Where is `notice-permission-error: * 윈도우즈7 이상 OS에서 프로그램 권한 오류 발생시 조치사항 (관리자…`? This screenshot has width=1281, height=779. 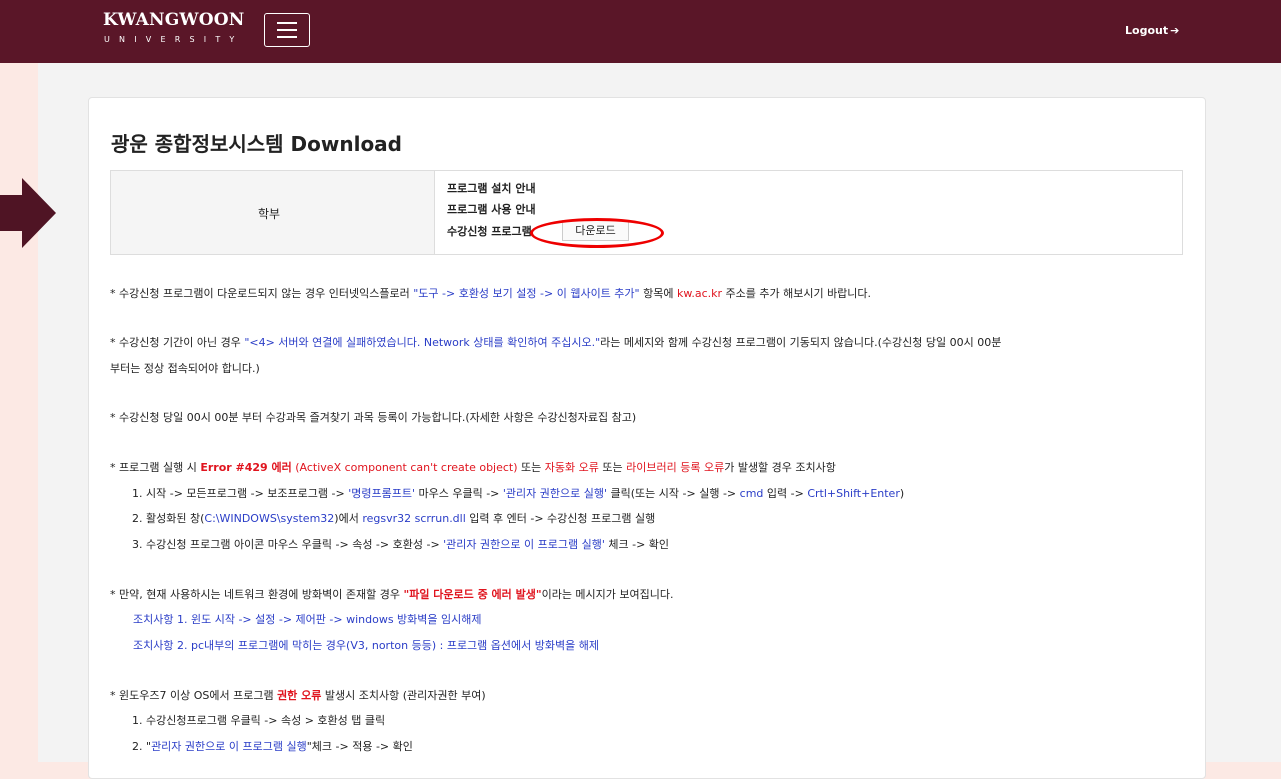
notice-permission-error: * 윈도우즈7 이상 OS에서 프로그램 권한 오류 발생시 조치사항 (관리자… is located at coordinates (298, 696).